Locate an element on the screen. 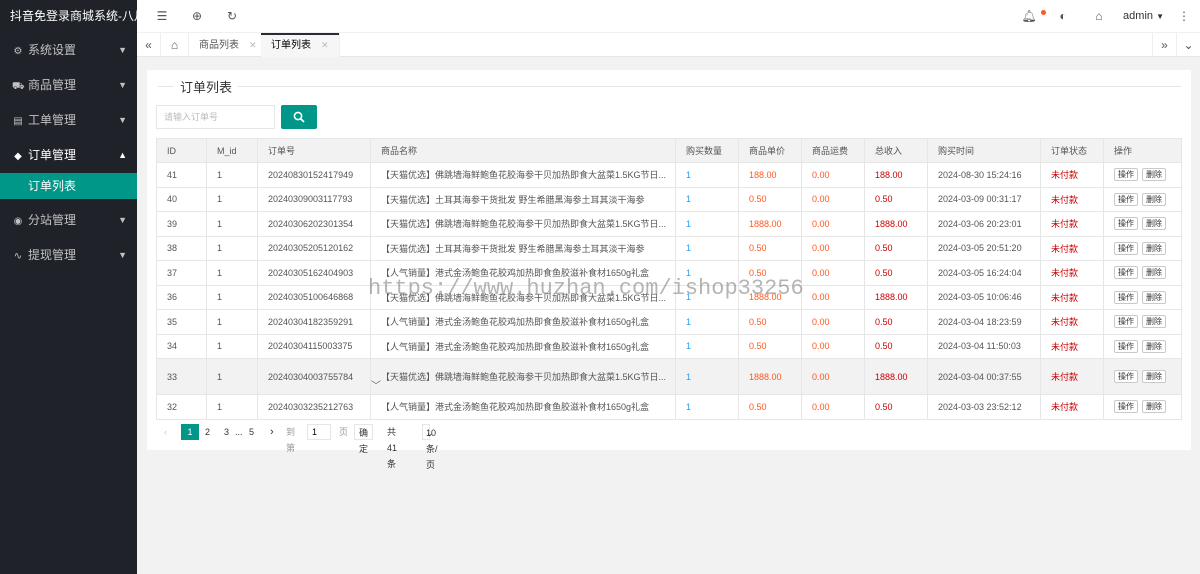 Image resolution: width=1200 pixels, height=574 pixels. sidebar-item-substations: ◉ 分站管理 ▼ is located at coordinates (68, 220).